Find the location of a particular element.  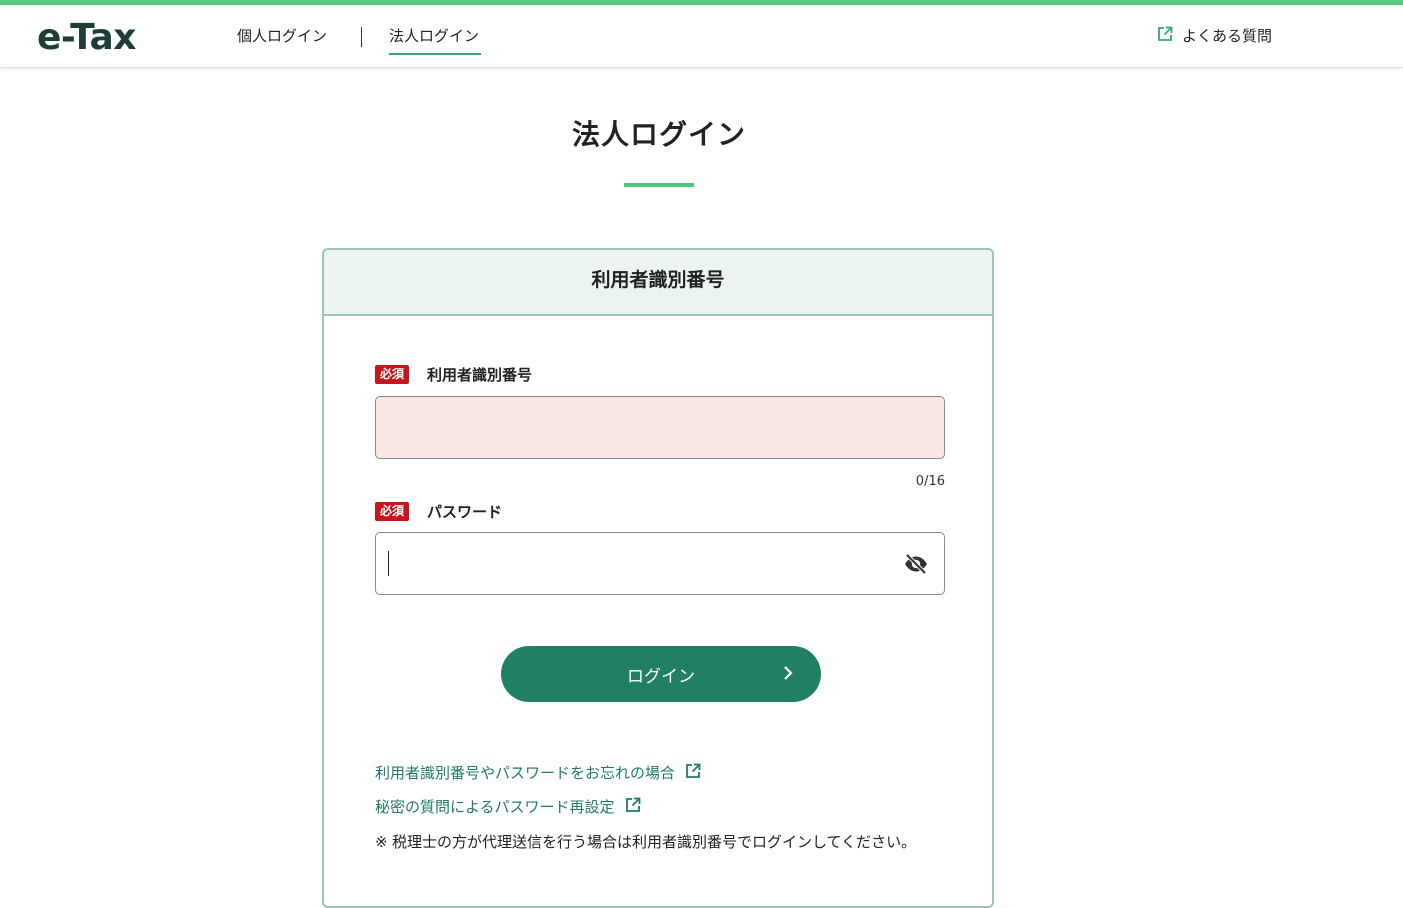

password-reset-link: 秘密の質問によるパスワード再設定 is located at coordinates (508, 806).